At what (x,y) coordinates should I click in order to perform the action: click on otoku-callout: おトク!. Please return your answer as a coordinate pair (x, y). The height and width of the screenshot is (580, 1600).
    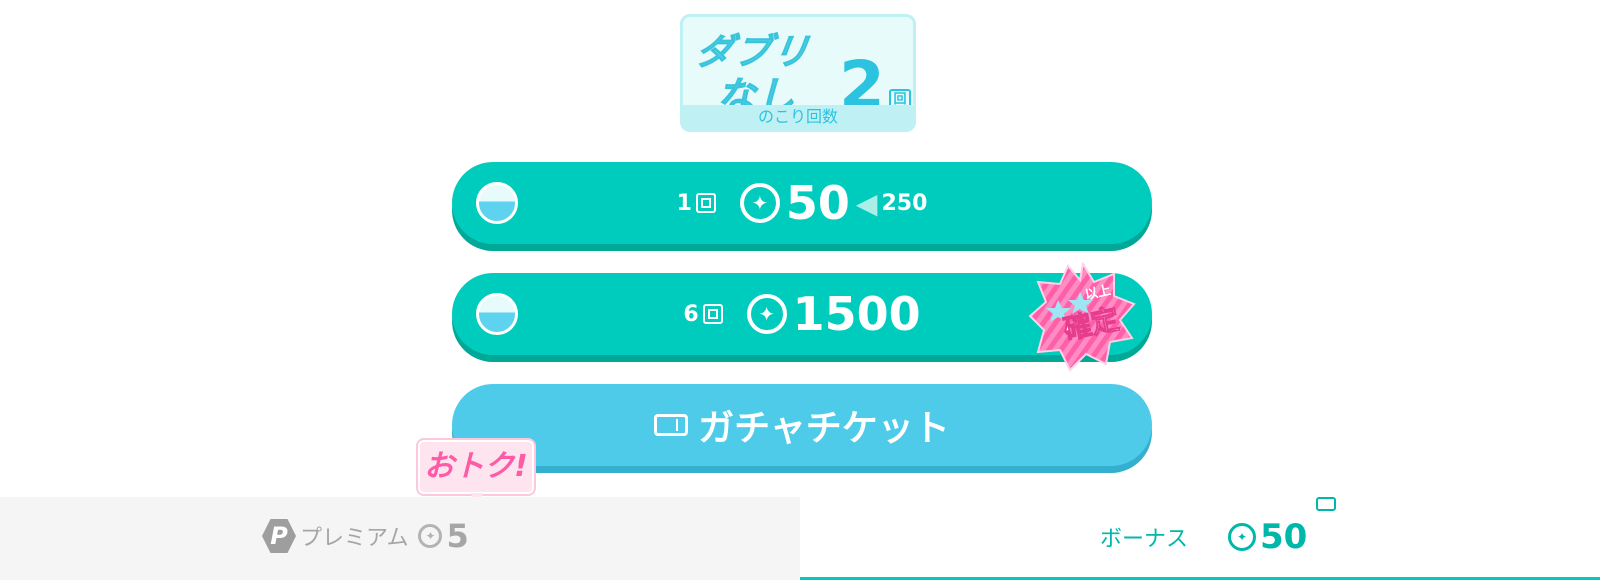
    Looking at the image, I should click on (476, 471).